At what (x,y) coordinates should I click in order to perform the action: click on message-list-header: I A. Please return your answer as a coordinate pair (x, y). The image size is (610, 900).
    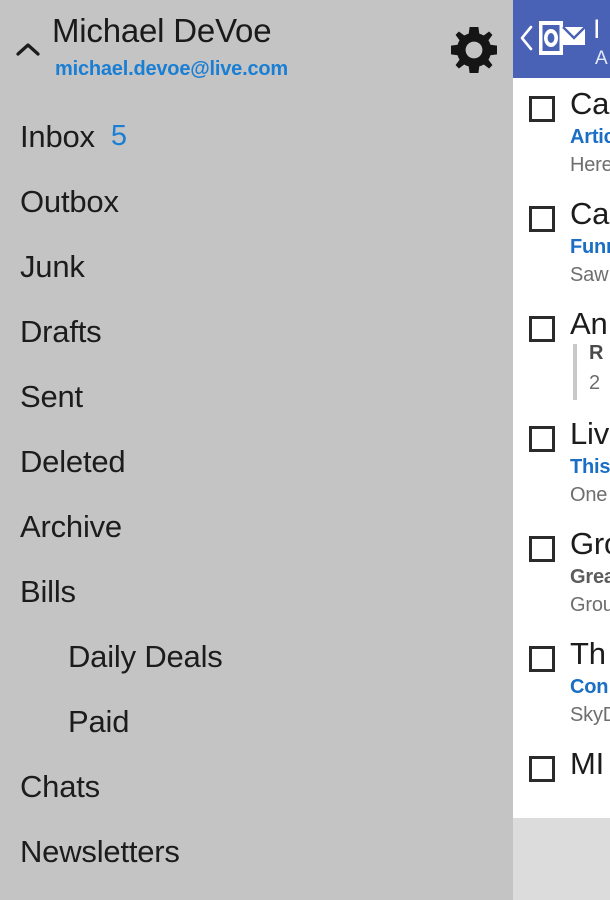
    Looking at the image, I should click on (561, 39).